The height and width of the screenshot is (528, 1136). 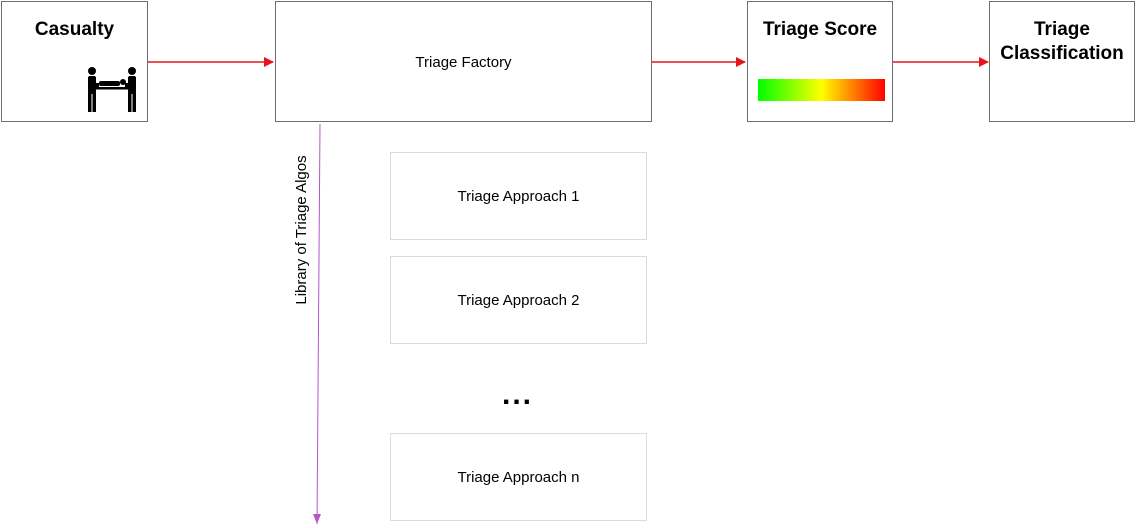 I want to click on triage-approach-2-box: Triage Approach 2, so click(x=518, y=300).